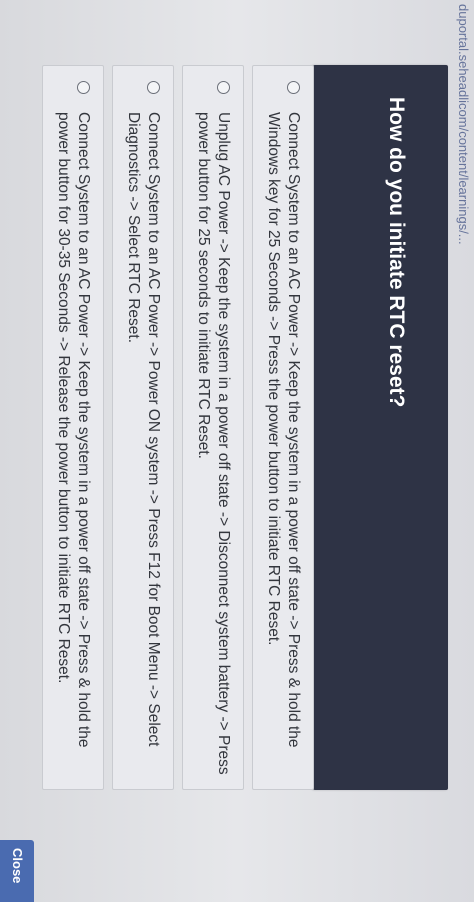  Describe the element at coordinates (396, 252) in the screenshot. I see `question-title: How do you initiate RTC reset?` at that location.